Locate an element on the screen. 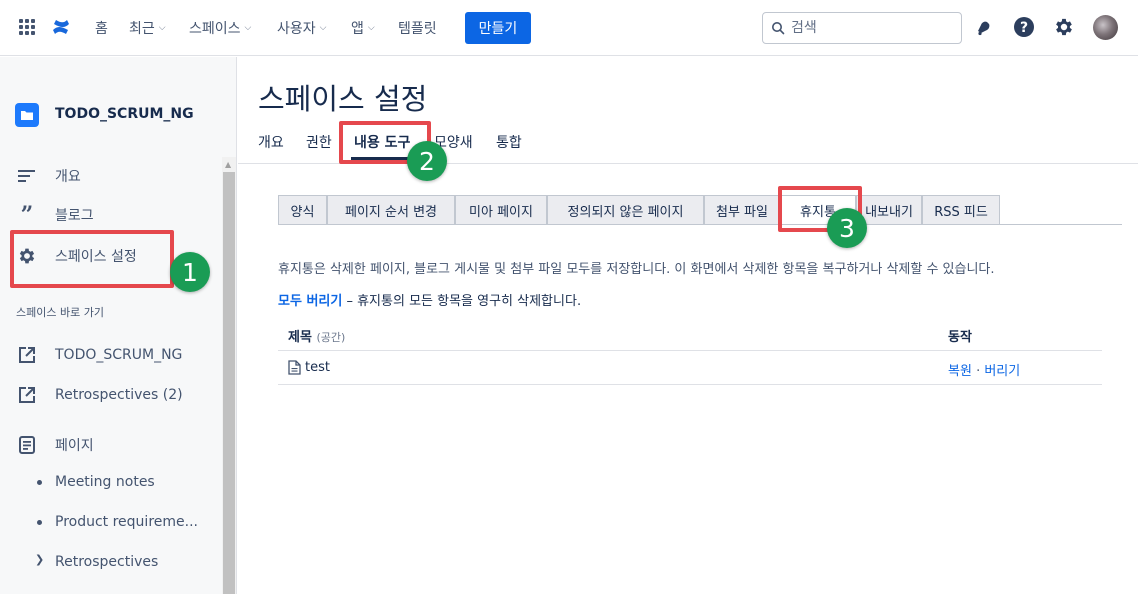 This screenshot has height=594, width=1138. sidebar-scrollbar: ▲ is located at coordinates (229, 375).